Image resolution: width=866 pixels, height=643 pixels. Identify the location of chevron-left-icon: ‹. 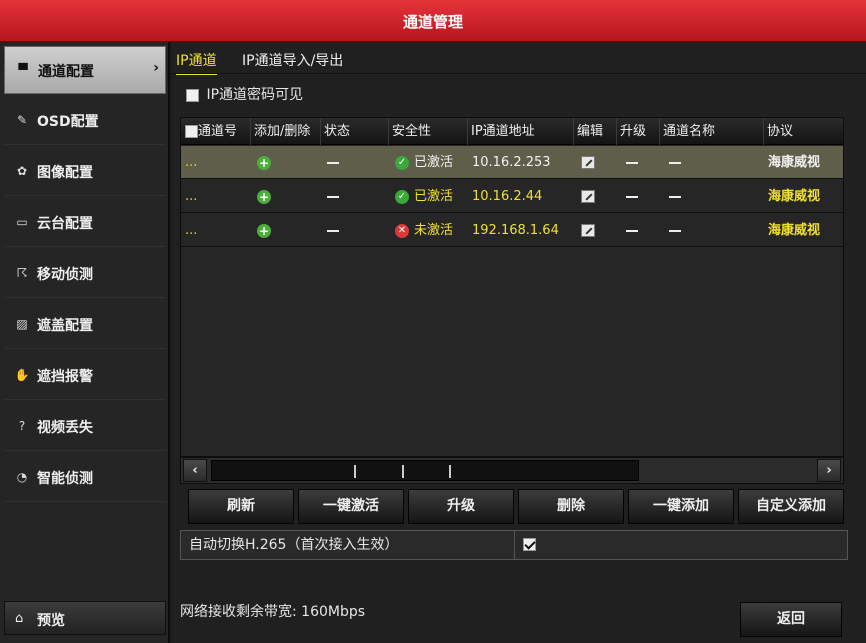
(195, 470).